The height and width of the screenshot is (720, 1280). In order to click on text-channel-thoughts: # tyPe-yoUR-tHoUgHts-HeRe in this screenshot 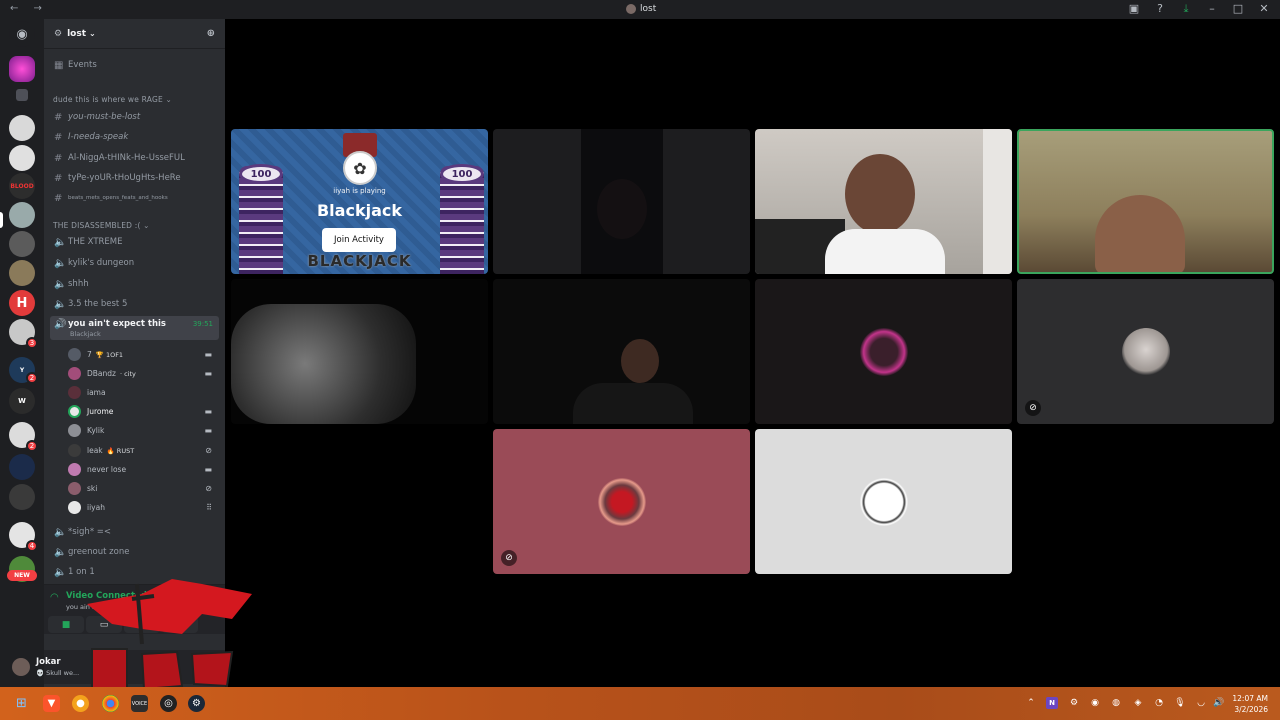, I will do `click(134, 178)`.